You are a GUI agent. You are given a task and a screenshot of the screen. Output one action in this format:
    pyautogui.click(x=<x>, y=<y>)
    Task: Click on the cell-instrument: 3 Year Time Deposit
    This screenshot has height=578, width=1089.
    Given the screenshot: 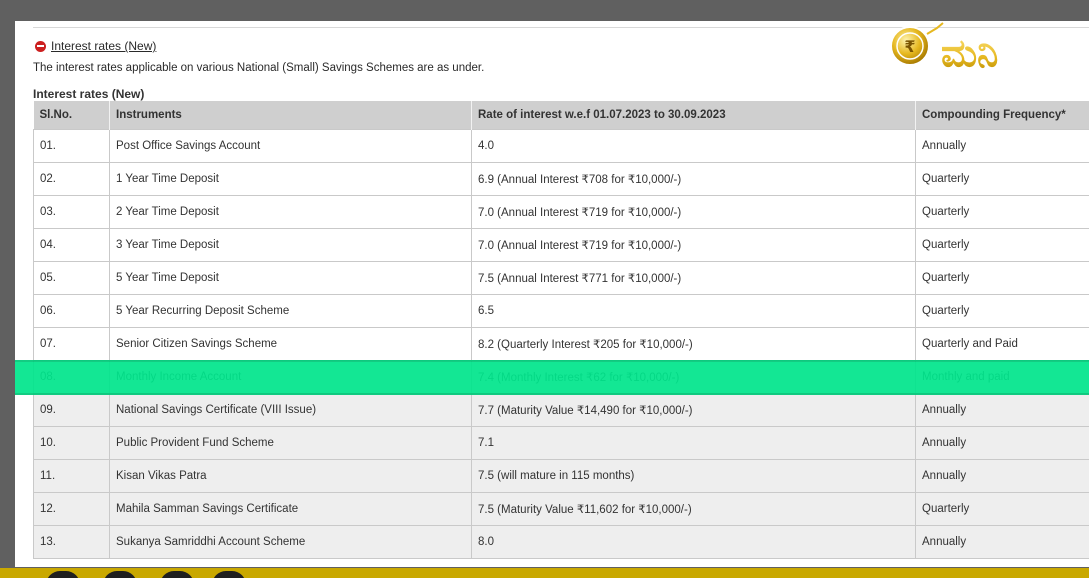 What is the action you would take?
    pyautogui.click(x=290, y=245)
    